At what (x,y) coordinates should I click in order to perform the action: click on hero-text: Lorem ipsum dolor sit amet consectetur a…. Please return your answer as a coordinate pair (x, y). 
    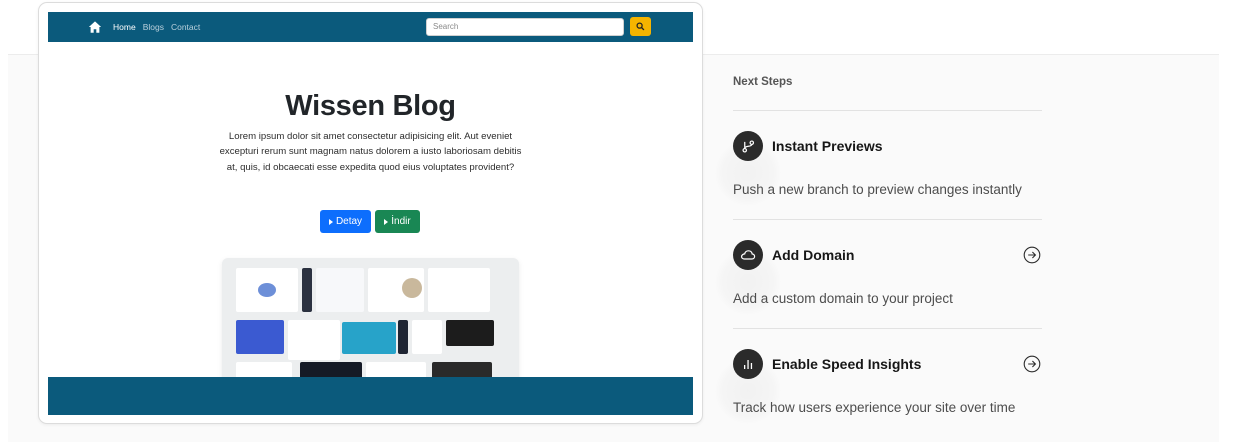
    Looking at the image, I should click on (370, 152).